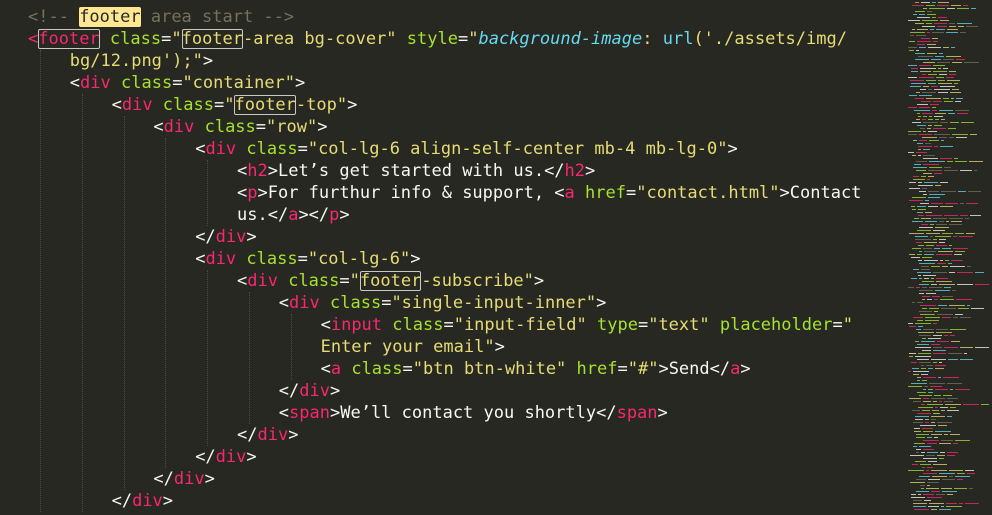  What do you see at coordinates (265, 105) in the screenshot?
I see `search-match-highlight: footer` at bounding box center [265, 105].